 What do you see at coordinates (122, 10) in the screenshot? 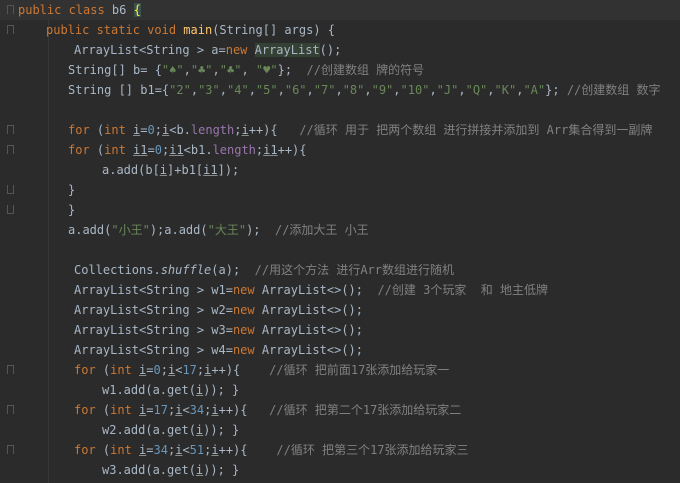
I see `code-token: b6` at bounding box center [122, 10].